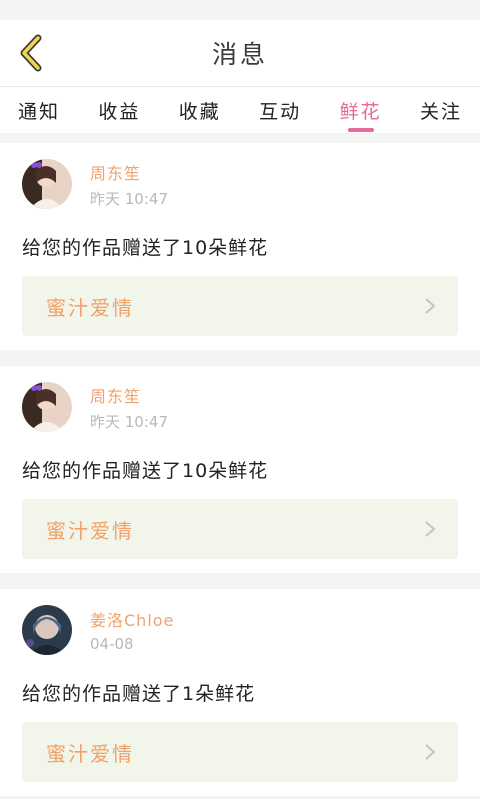  I want to click on page-title: 消息, so click(239, 54).